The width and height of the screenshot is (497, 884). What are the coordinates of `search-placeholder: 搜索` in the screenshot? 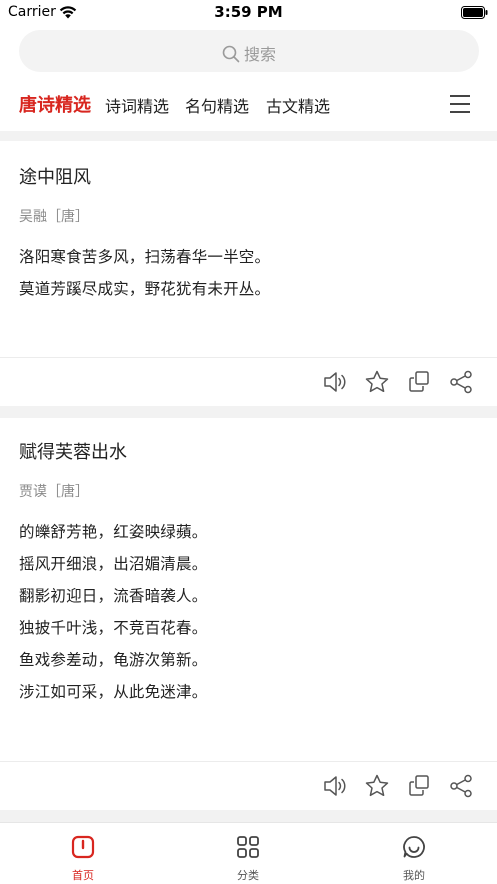 It's located at (259, 54).